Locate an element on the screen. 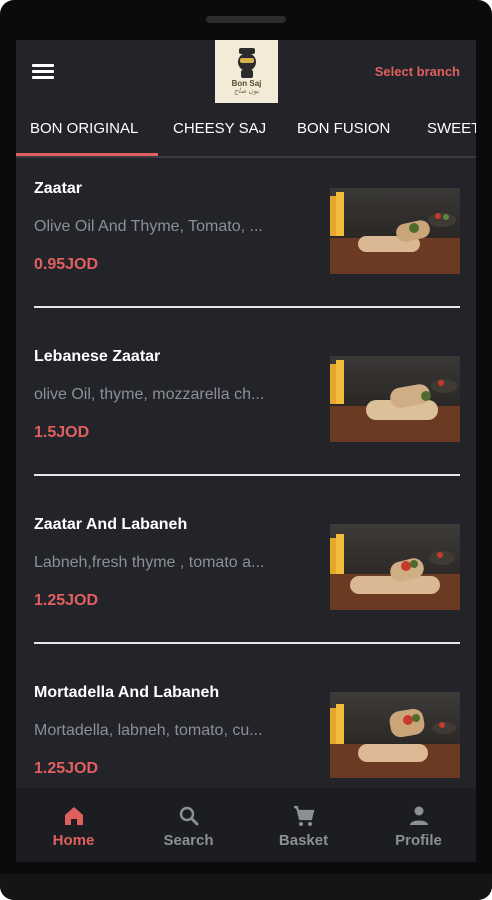 The height and width of the screenshot is (900, 492). tab-bon-original: BON ORIGINAL is located at coordinates (84, 128).